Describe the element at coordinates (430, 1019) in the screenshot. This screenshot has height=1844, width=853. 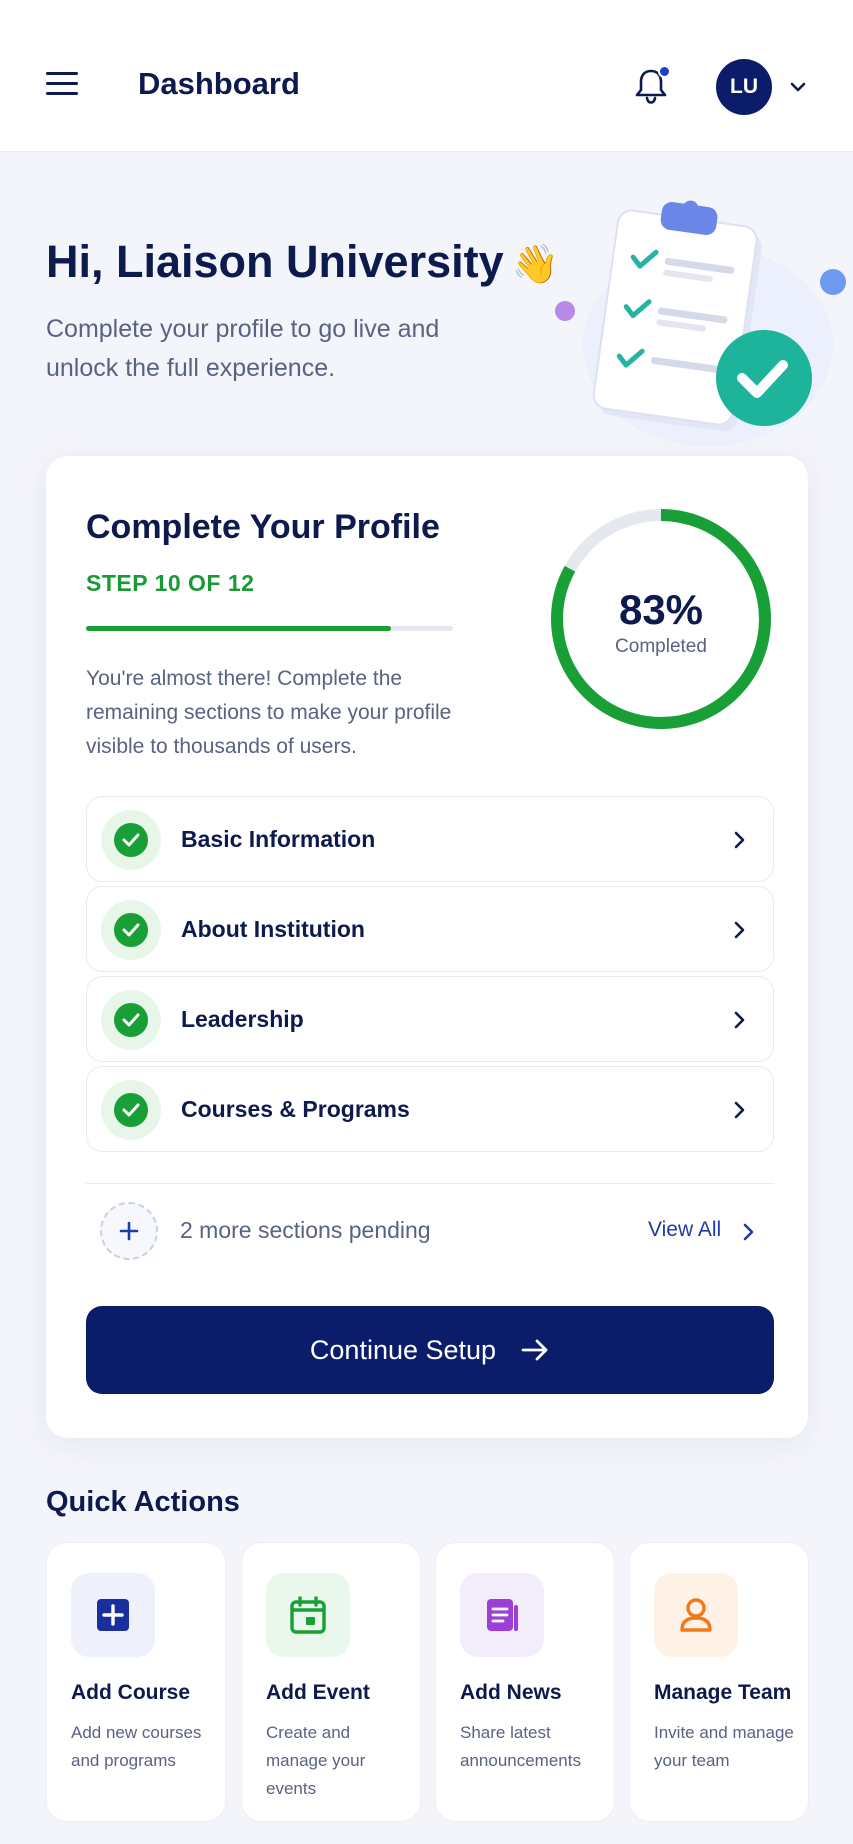
I see `section-row-leadership: Leadership` at that location.